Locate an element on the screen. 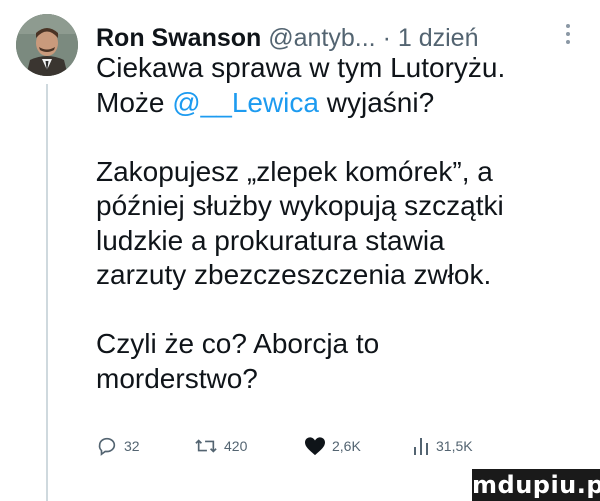 The width and height of the screenshot is (600, 501). tweet-actions: 32 420 2,6K 31,5K is located at coordinates (348, 446).